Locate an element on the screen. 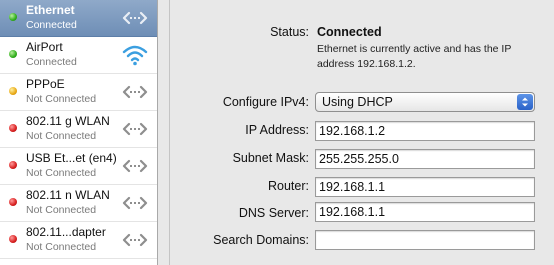  search-domains-field is located at coordinates (425, 240).